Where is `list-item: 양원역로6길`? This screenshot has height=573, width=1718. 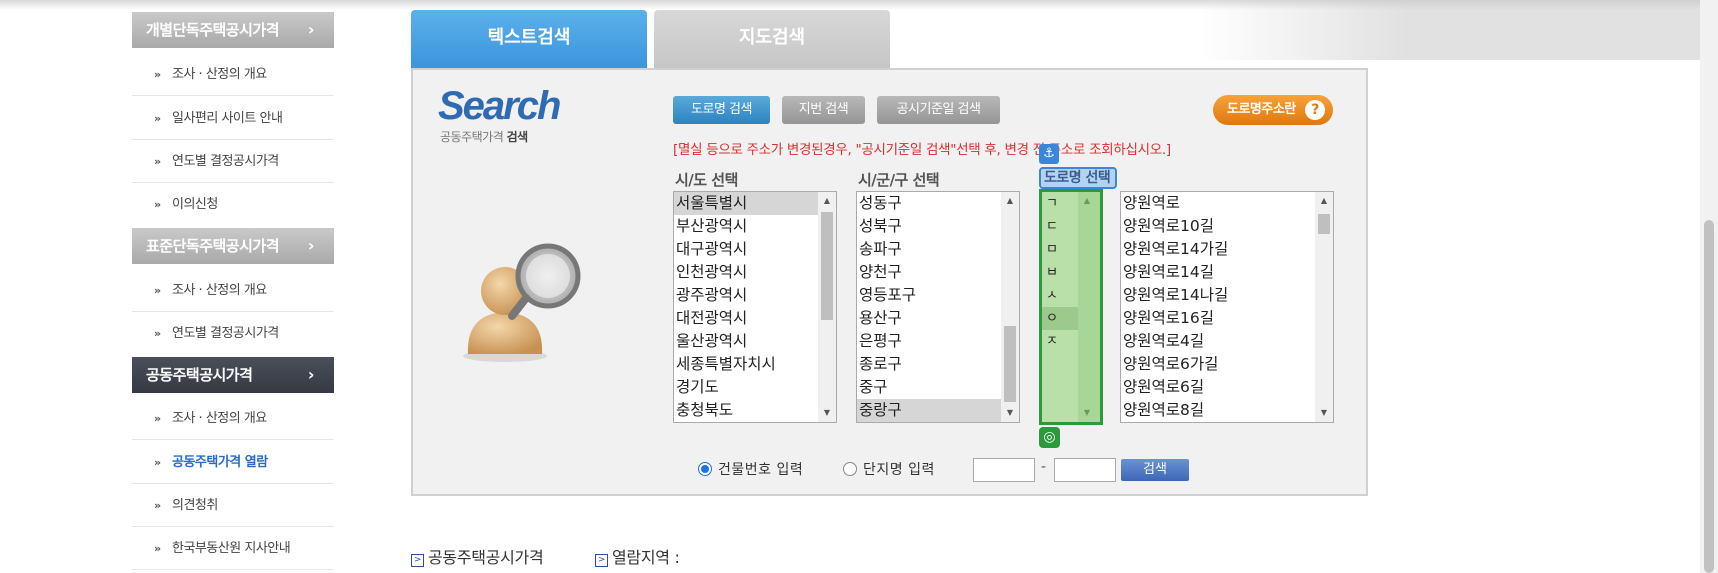 list-item: 양원역로6길 is located at coordinates (1227, 387).